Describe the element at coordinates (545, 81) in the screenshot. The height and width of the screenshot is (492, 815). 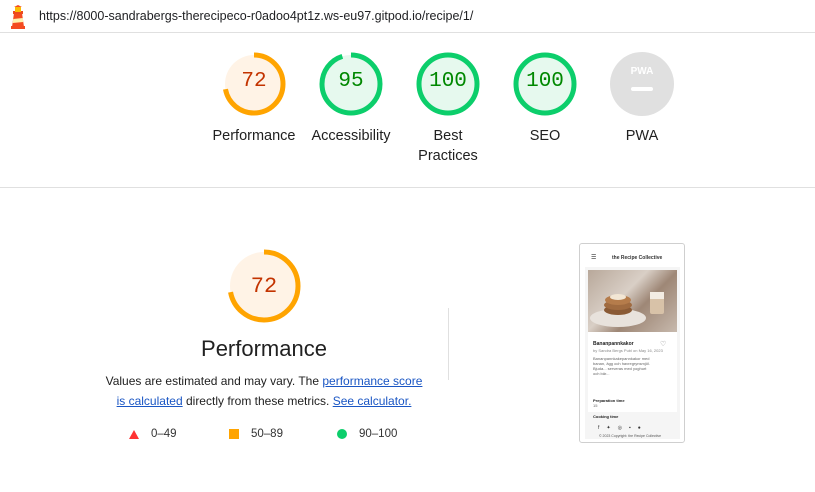
I see `gauge-score-seo: 100` at that location.